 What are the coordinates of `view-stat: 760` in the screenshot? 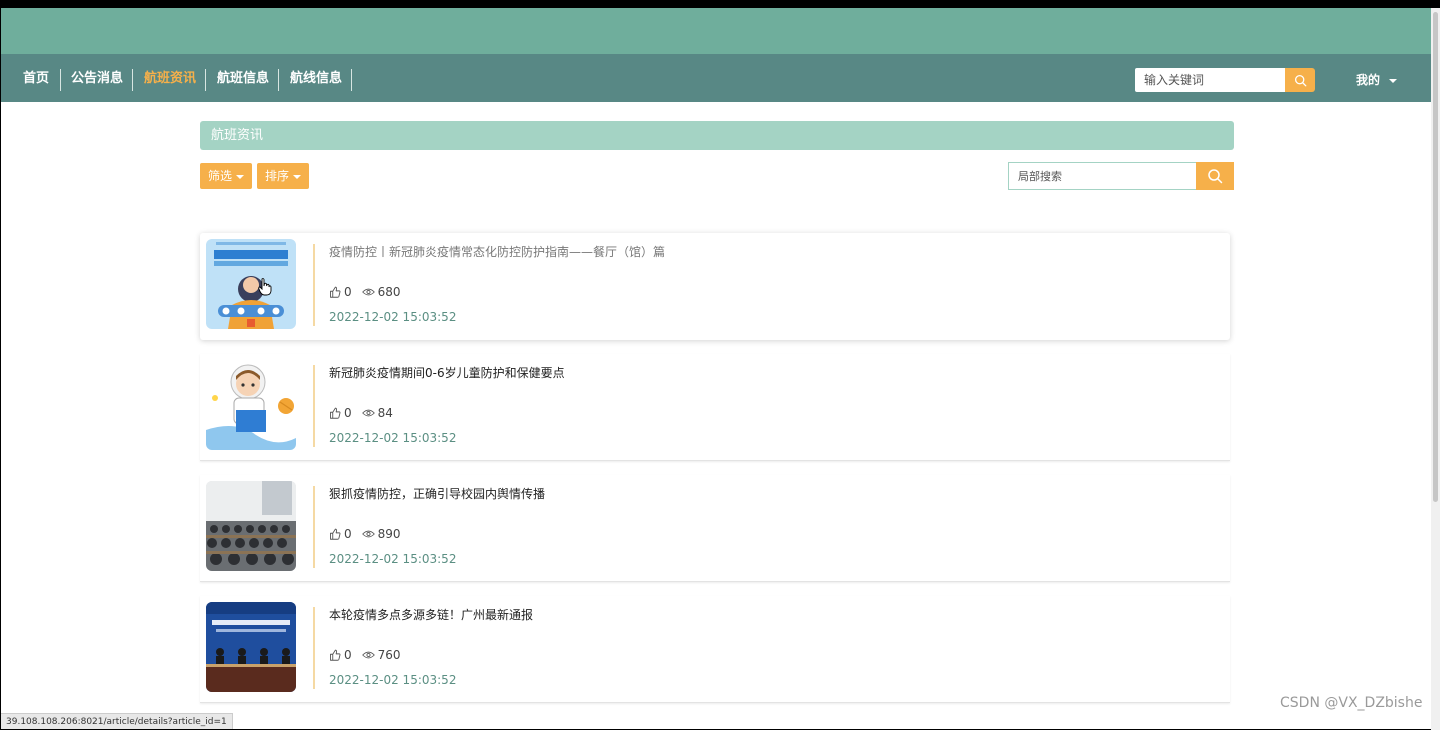 It's located at (381, 655).